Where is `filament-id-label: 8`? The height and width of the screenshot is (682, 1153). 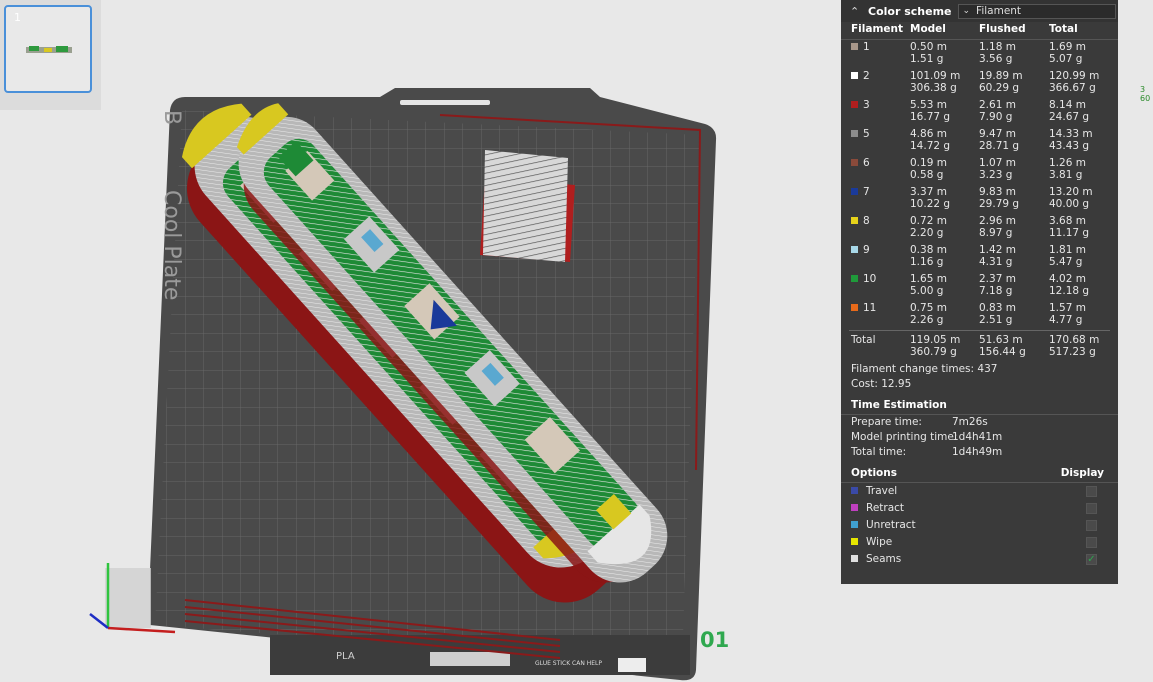
filament-id-label: 8 is located at coordinates (866, 221).